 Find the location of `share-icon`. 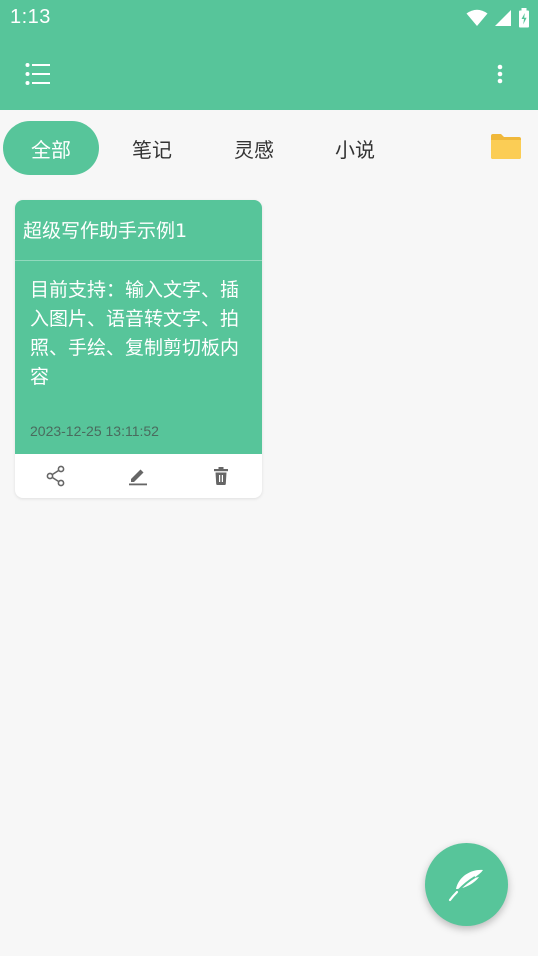

share-icon is located at coordinates (55, 476).